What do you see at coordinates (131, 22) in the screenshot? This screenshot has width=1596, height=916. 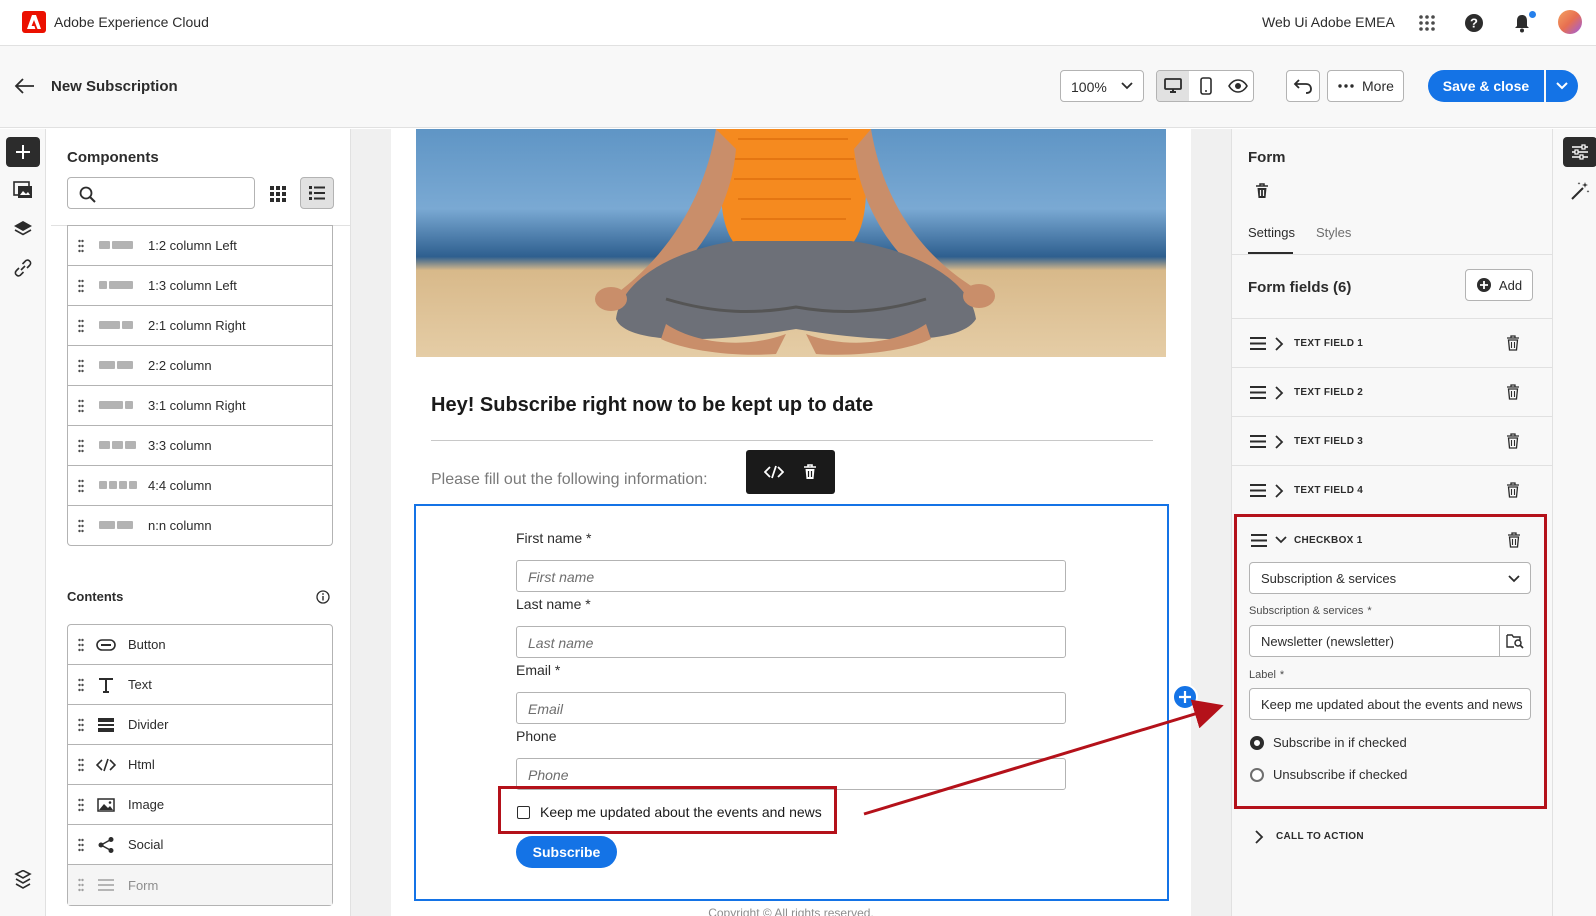 I see `app-title: Adobe Experience Cloud` at bounding box center [131, 22].